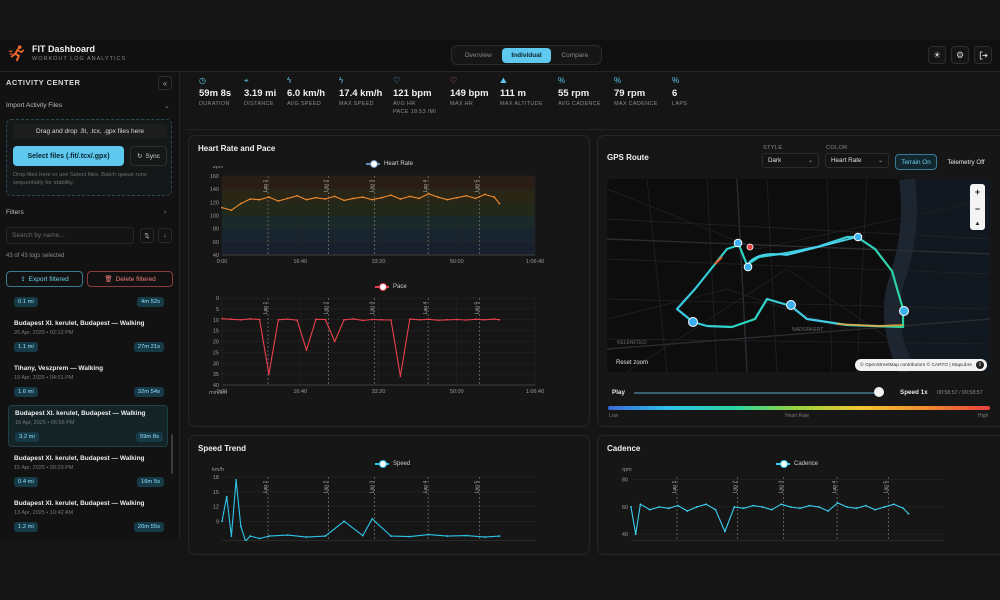 The image size is (1000, 600). Describe the element at coordinates (216, 230) in the screenshot. I see `y-tick-label: 80` at that location.